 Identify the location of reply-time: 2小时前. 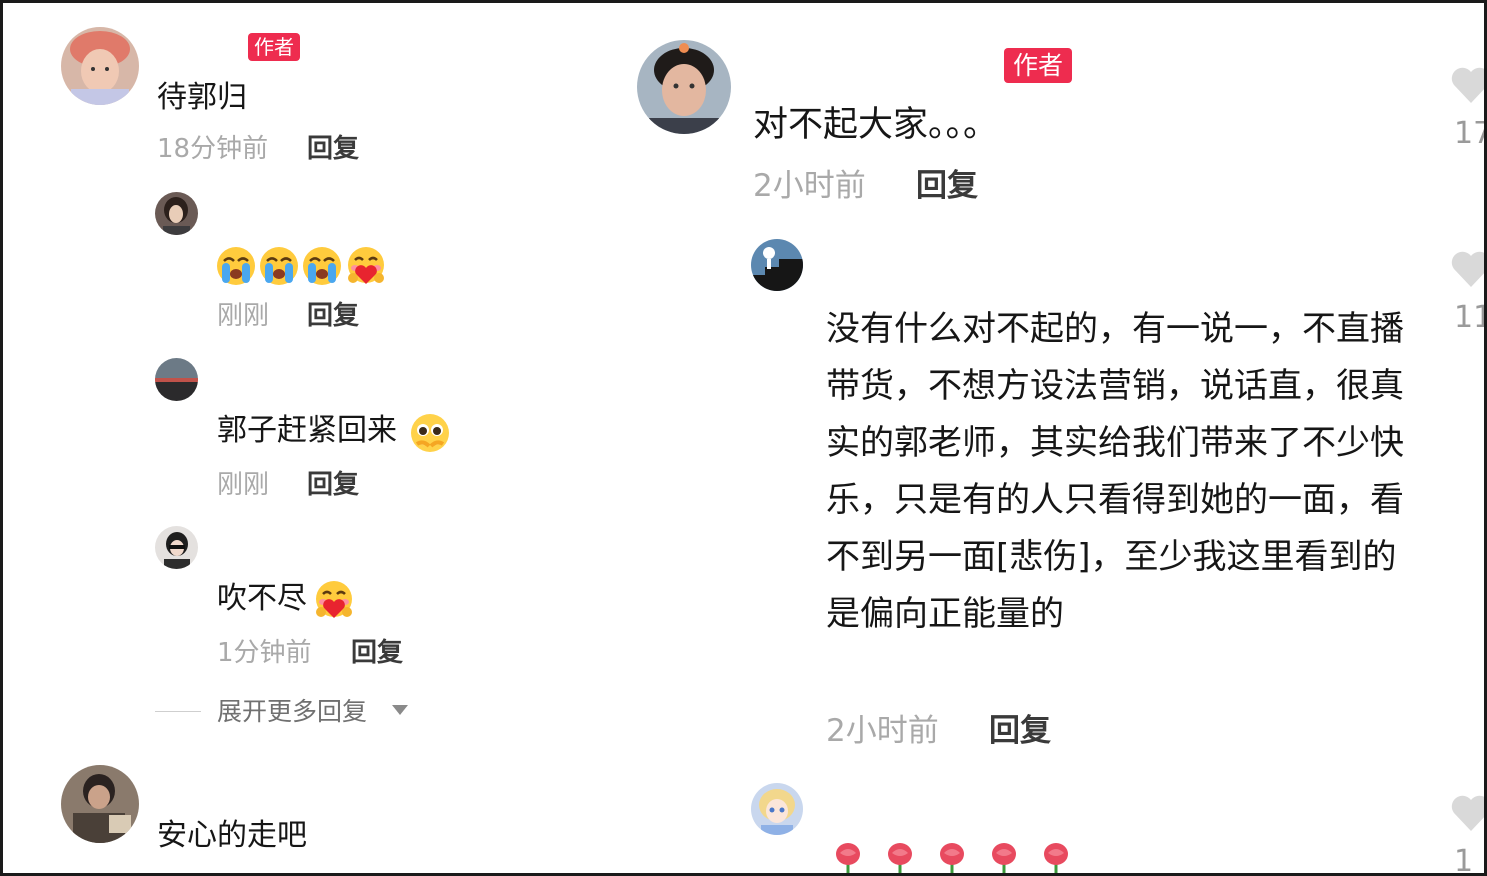
(882, 731).